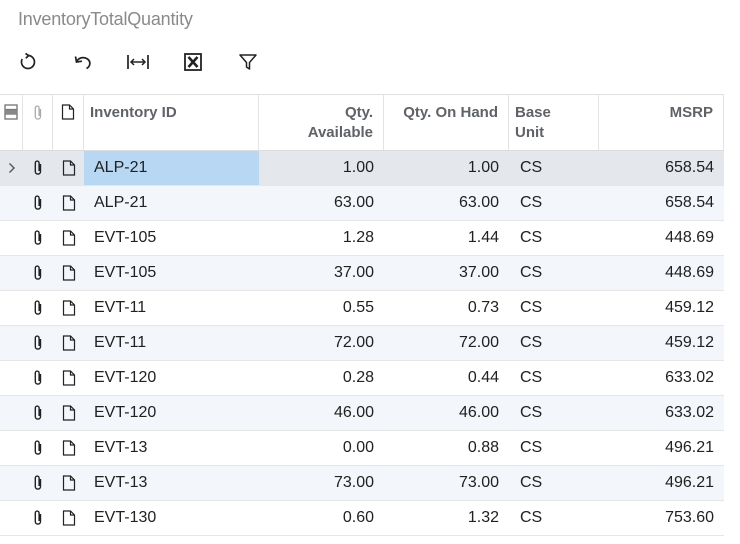 The width and height of the screenshot is (740, 544). What do you see at coordinates (446, 343) in the screenshot?
I see `cell-qty-on-hand: 72.00` at bounding box center [446, 343].